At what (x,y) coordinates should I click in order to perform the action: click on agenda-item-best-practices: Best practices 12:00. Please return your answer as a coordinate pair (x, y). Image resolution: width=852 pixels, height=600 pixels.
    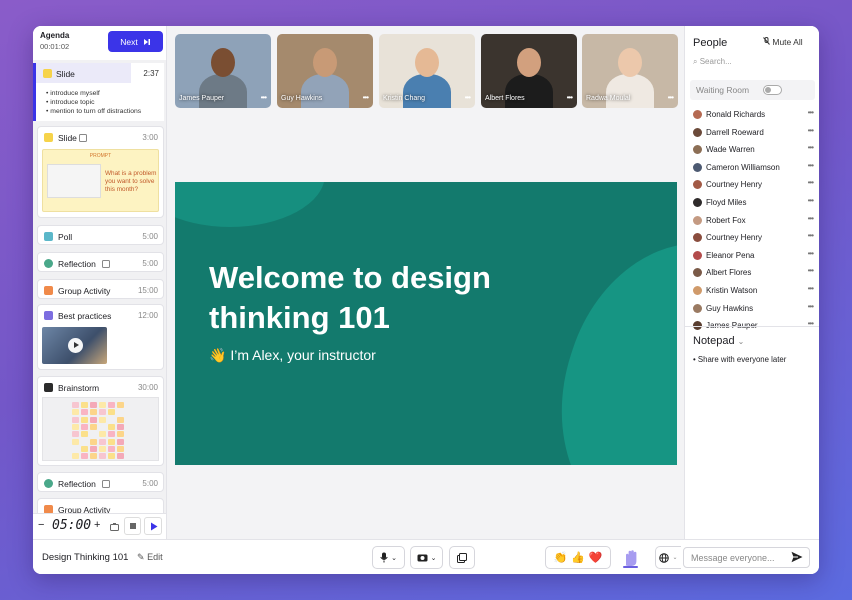
    Looking at the image, I should click on (100, 337).